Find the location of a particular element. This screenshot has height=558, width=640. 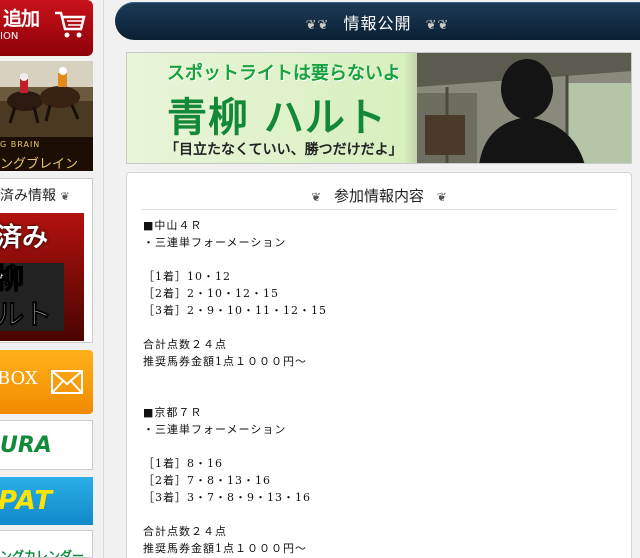

jra-label: URA is located at coordinates (26, 445).